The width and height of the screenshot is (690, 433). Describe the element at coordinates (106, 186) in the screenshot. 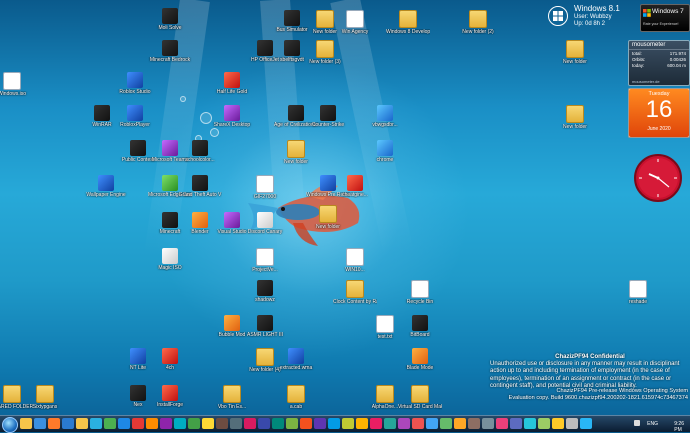

I see `desktop-icon: Wallpaper Engine` at that location.